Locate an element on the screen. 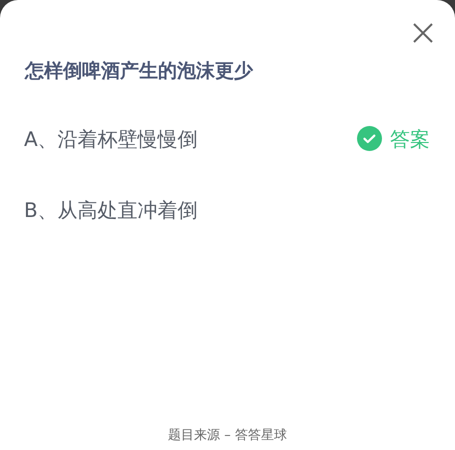 Image resolution: width=455 pixels, height=450 pixels. option-text: B、从高处直冲着倒 is located at coordinates (111, 209).